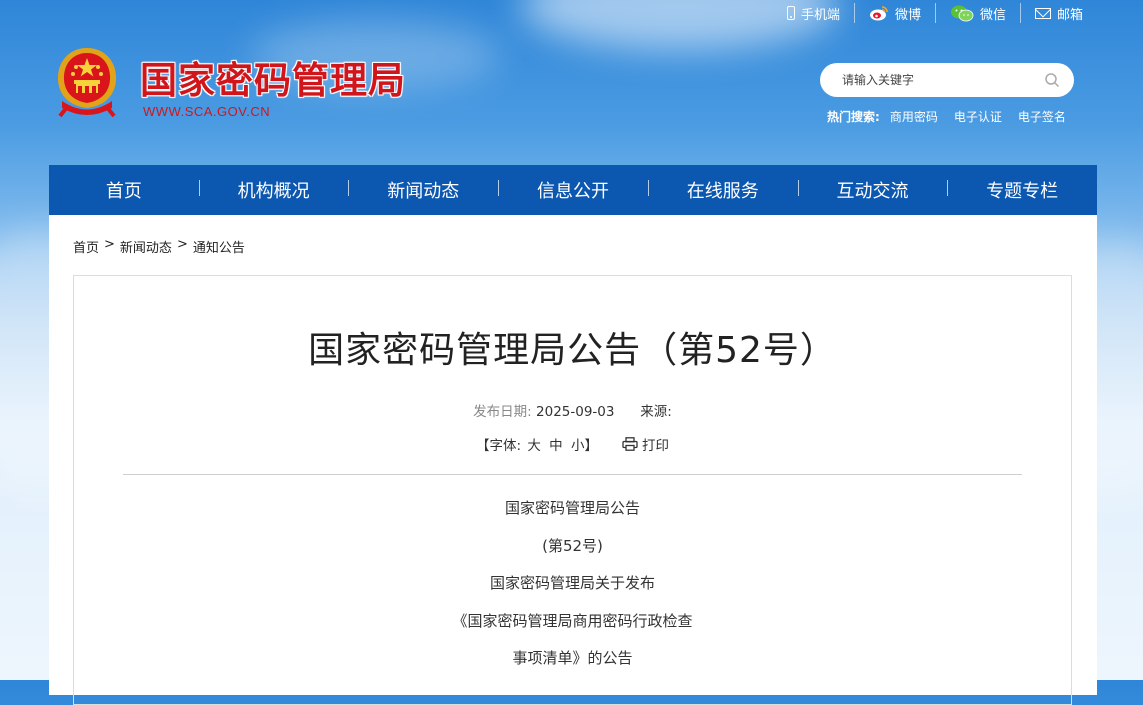  Describe the element at coordinates (146, 246) in the screenshot. I see `breadcrumb-news: 新闻动态` at that location.